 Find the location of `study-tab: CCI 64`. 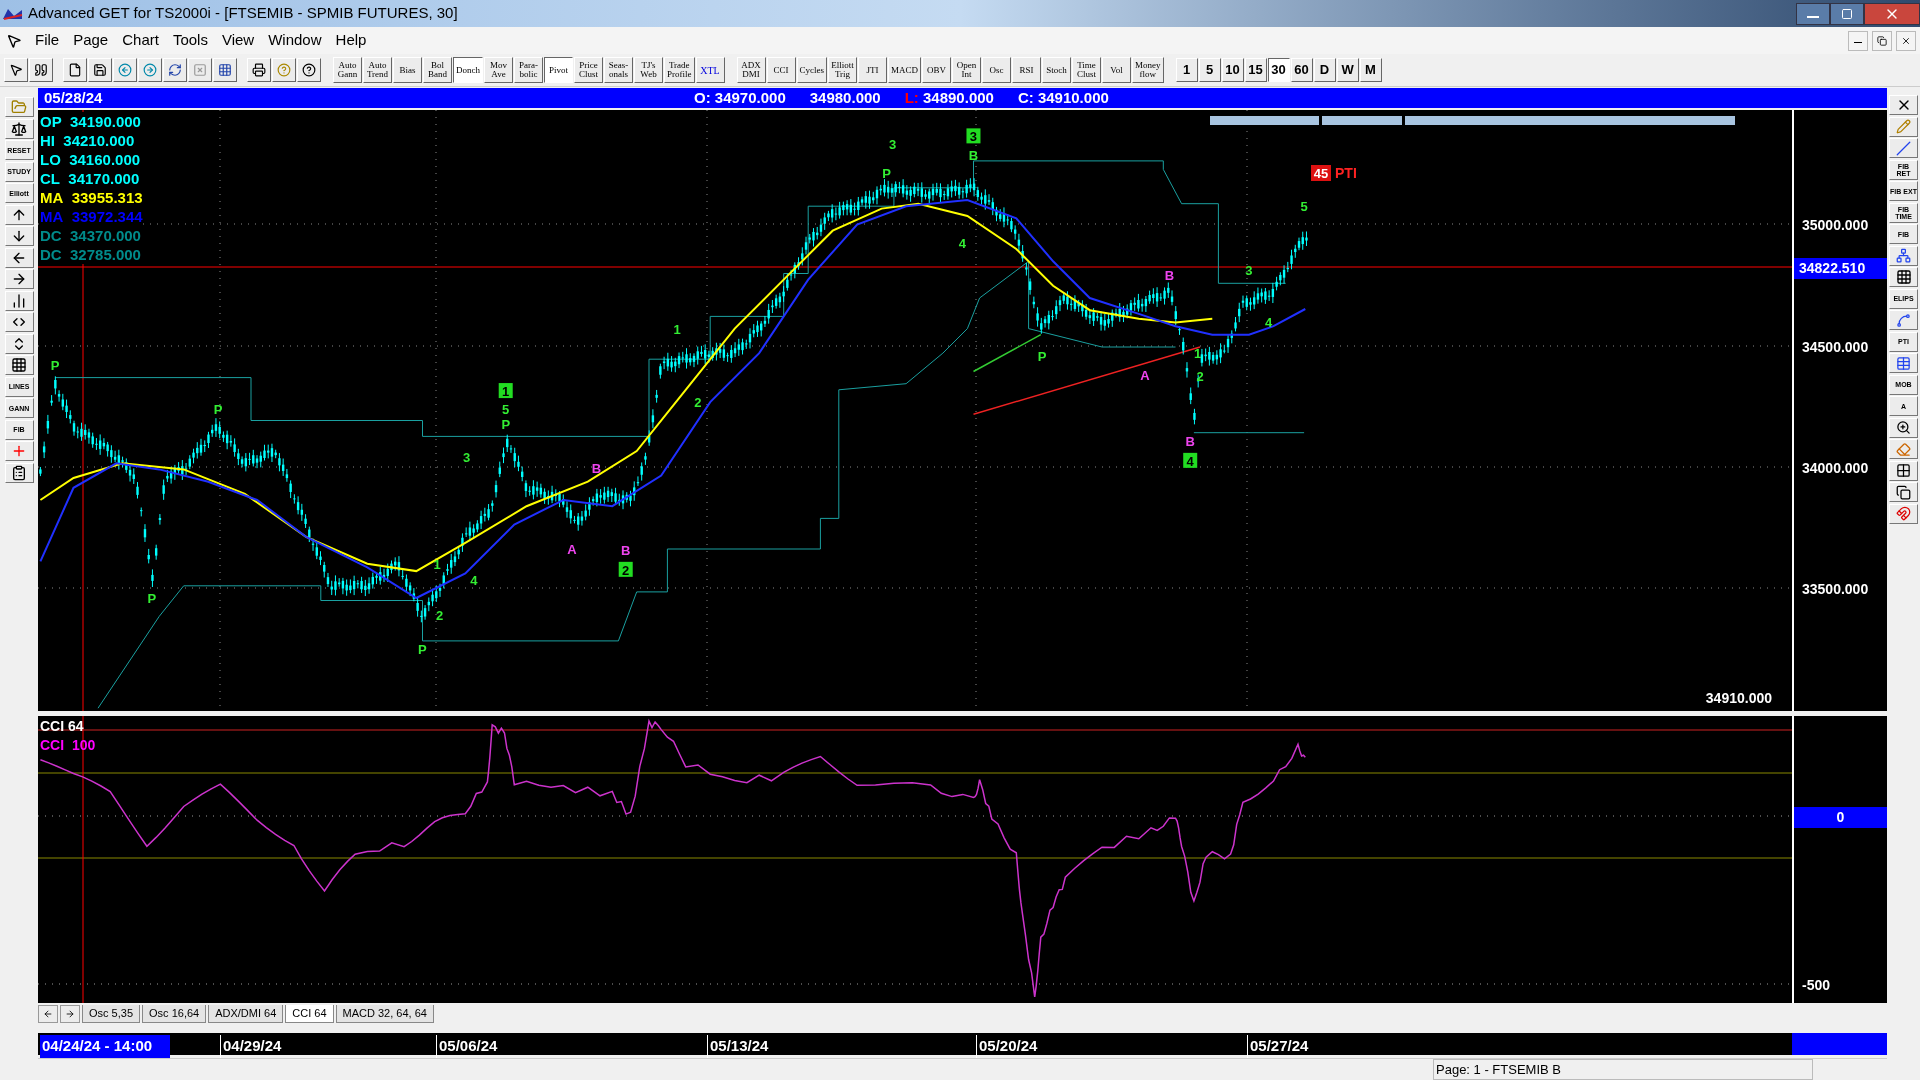

study-tab: CCI 64 is located at coordinates (309, 1014).